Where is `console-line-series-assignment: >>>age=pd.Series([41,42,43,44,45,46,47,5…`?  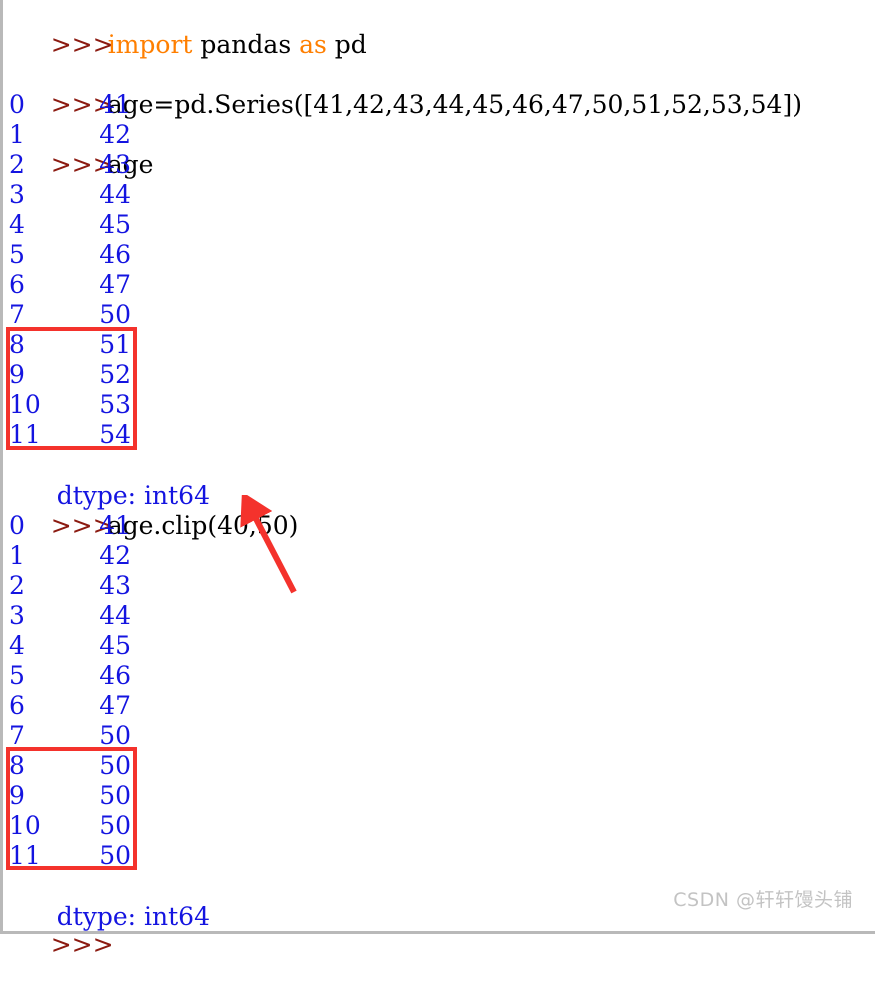 console-line-series-assignment: >>>age=pd.Series([41,42,43,44,45,46,47,5… is located at coordinates (439, 89).